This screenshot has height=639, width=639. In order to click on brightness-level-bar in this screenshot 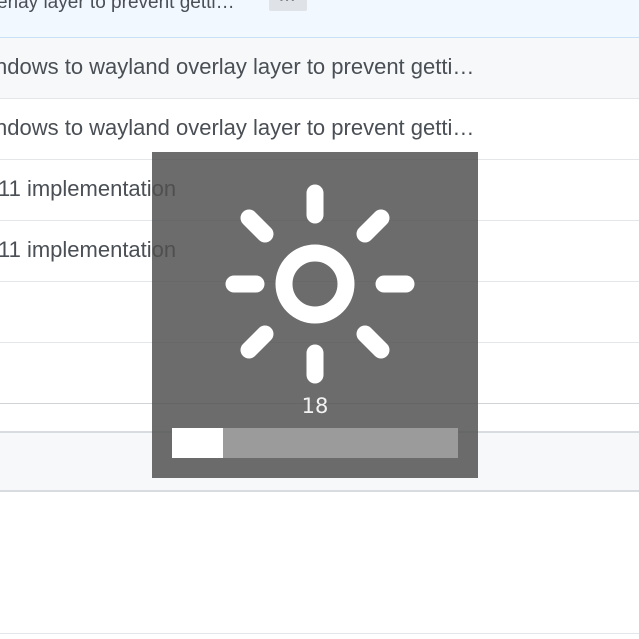, I will do `click(315, 443)`.